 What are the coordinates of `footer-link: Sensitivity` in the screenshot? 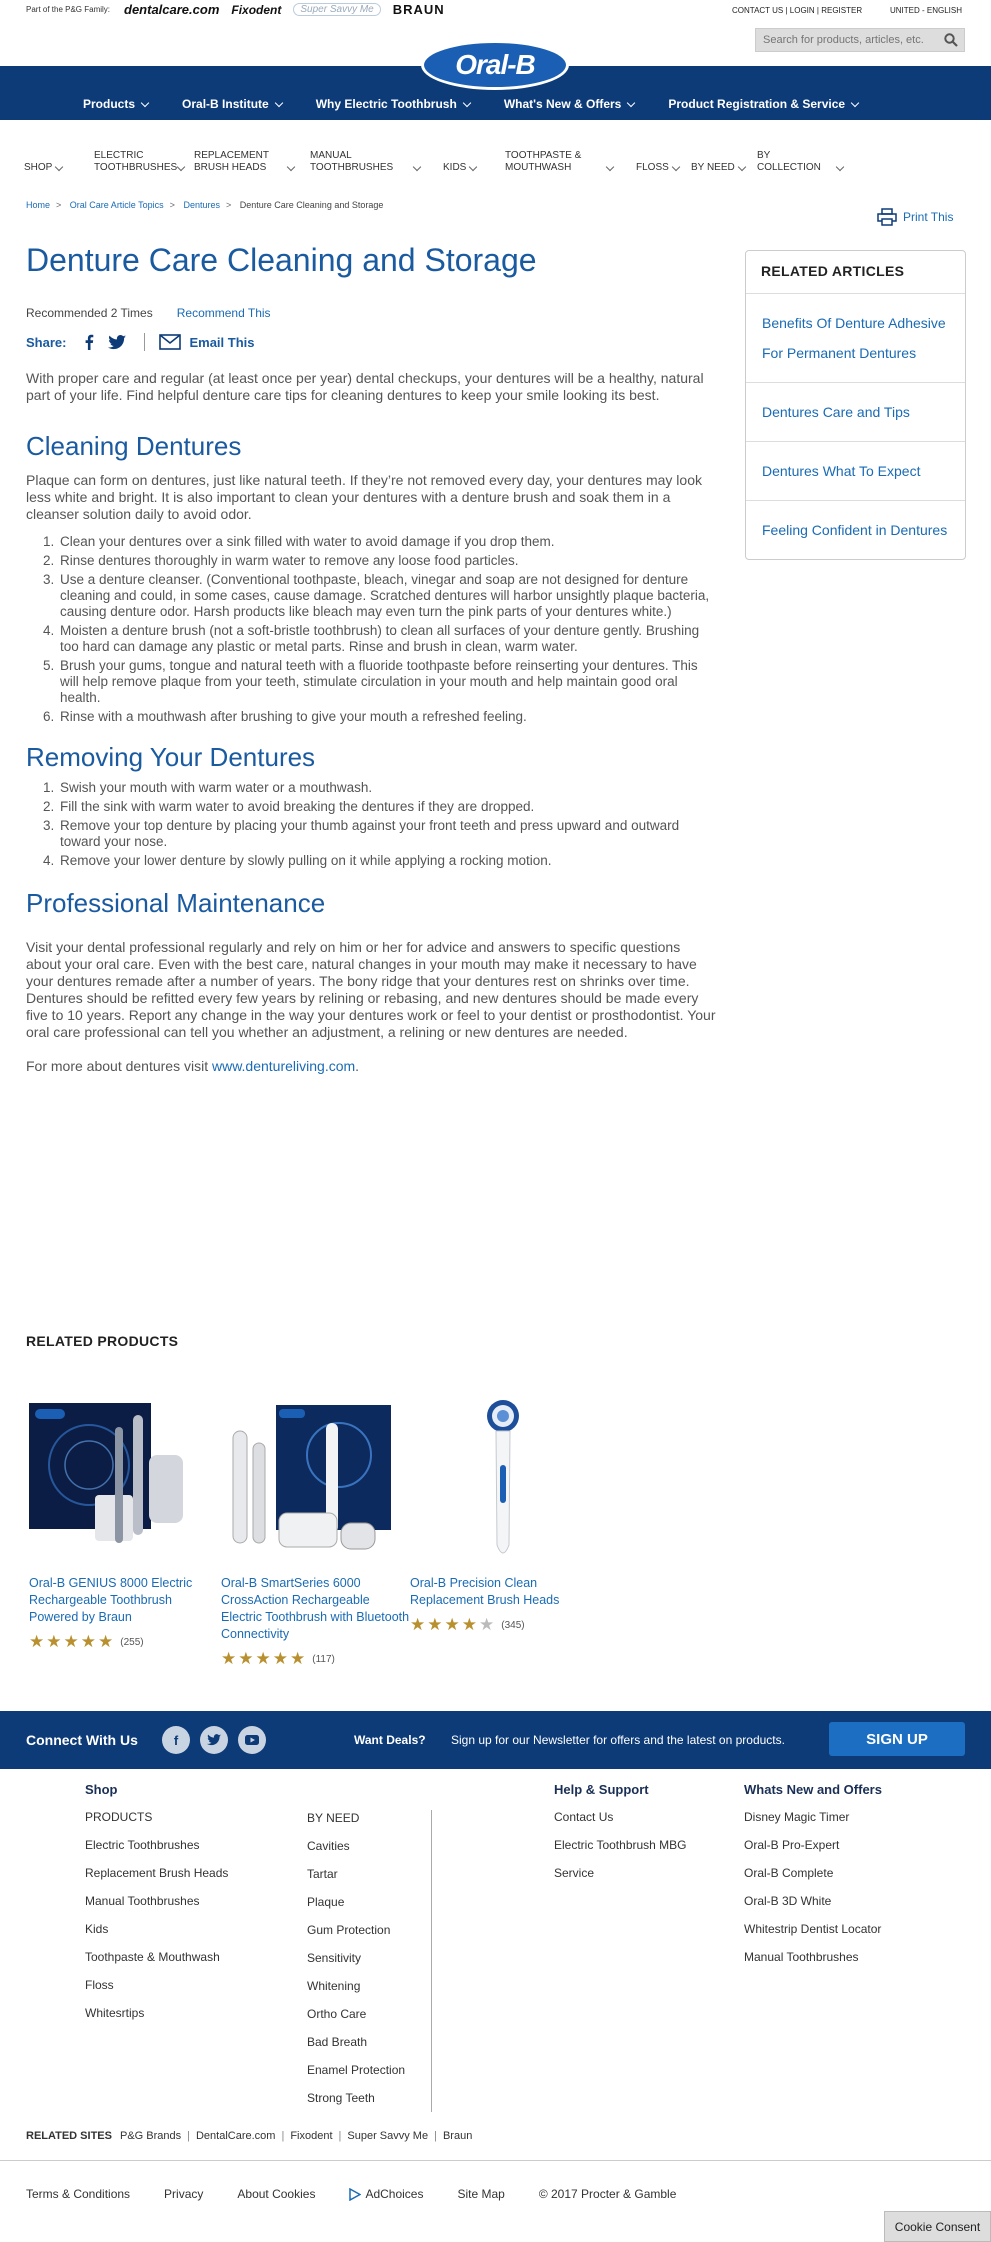 It's located at (356, 1958).